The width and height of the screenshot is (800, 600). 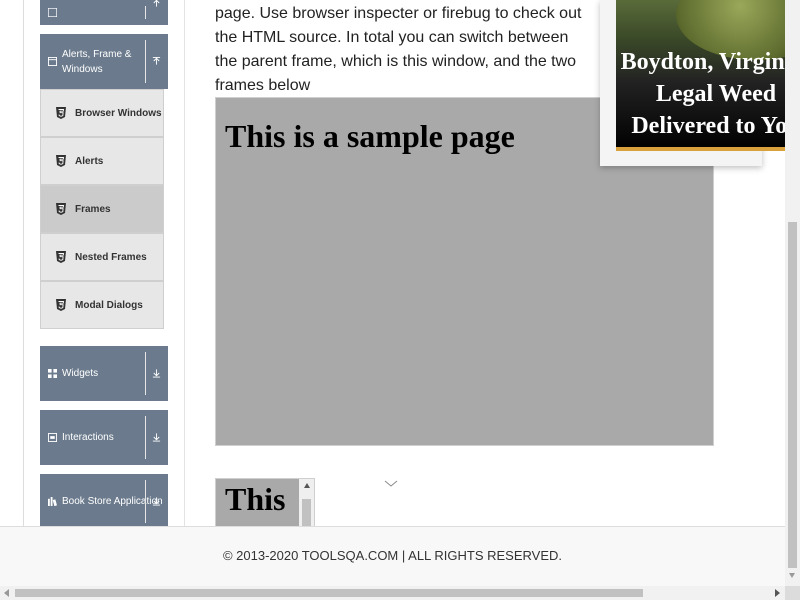 I want to click on sidebar-item-modal-dialogs: Modal Dialogs, so click(x=102, y=305).